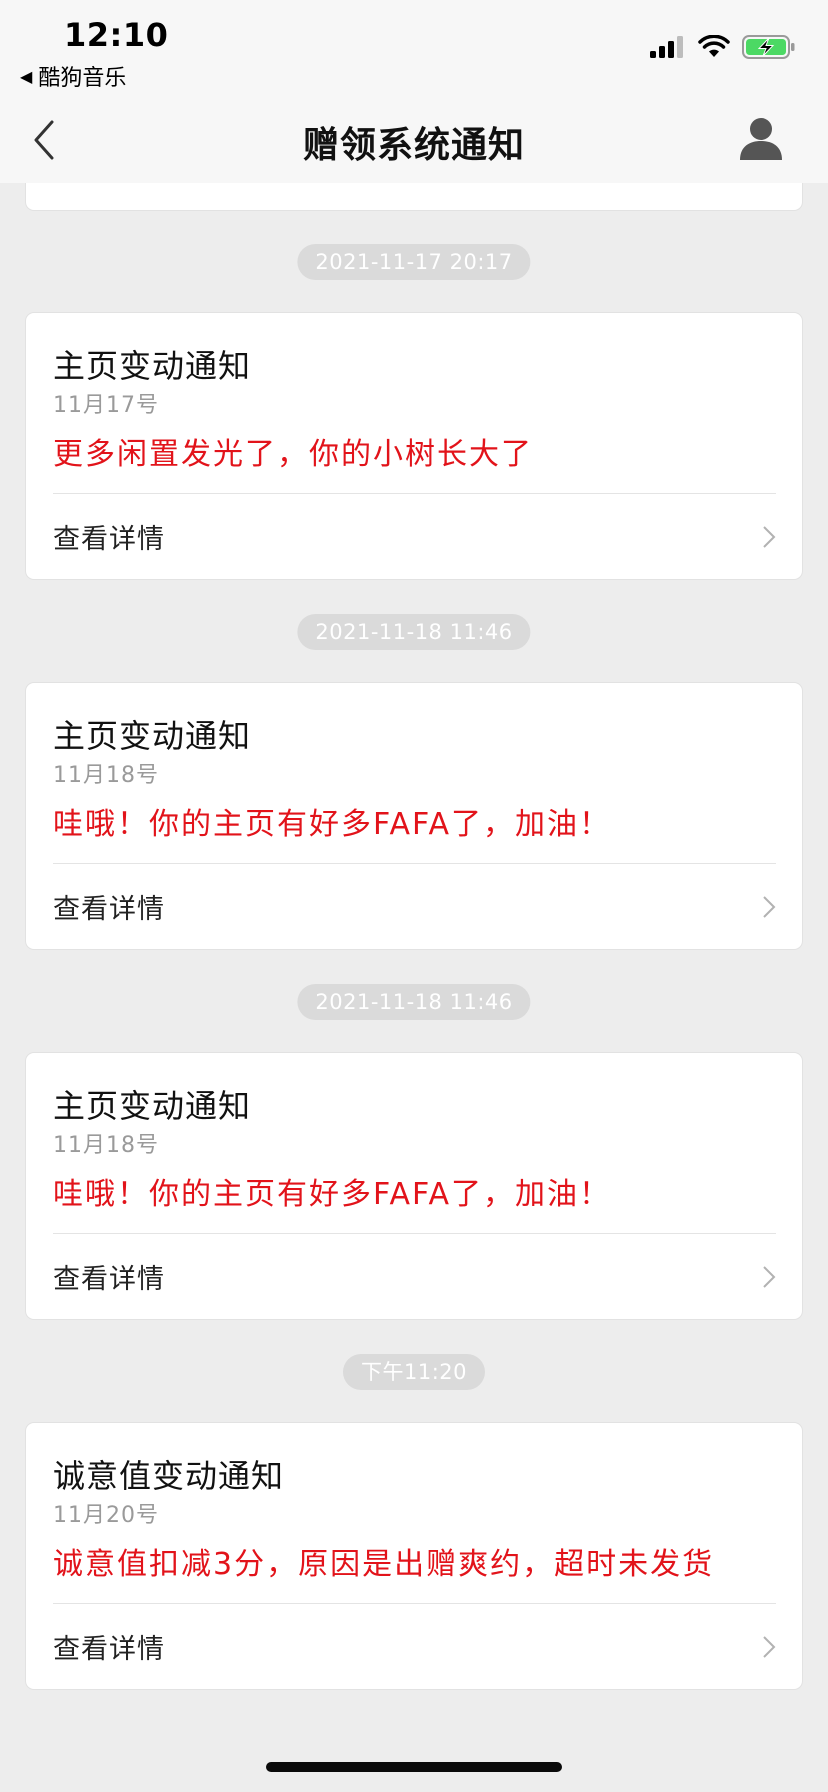 This screenshot has width=828, height=1792. Describe the element at coordinates (714, 46) in the screenshot. I see `wifi-icon` at that location.